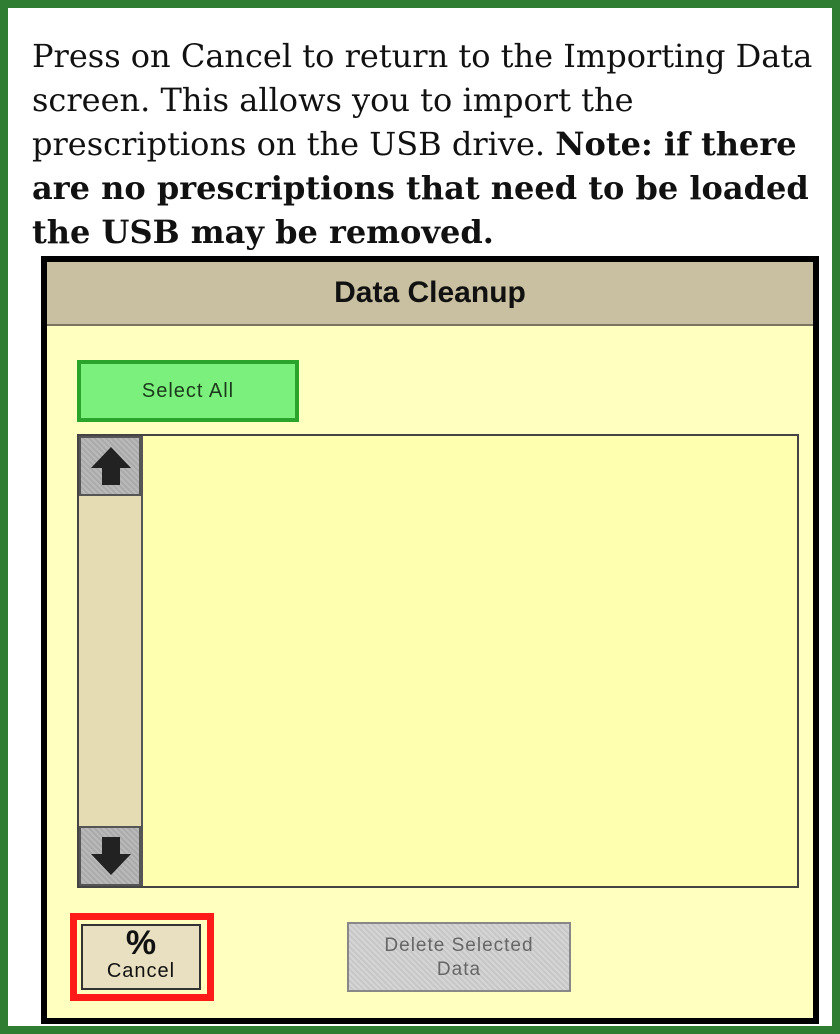  I want to click on delete-label-line2: Data, so click(459, 969).